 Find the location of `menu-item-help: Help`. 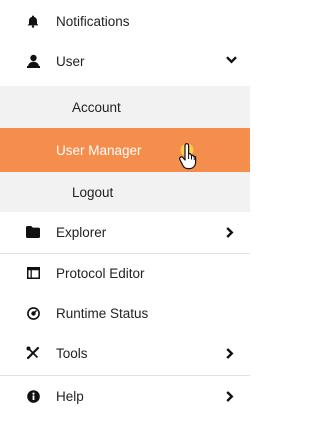

menu-item-help: Help is located at coordinates (125, 396).